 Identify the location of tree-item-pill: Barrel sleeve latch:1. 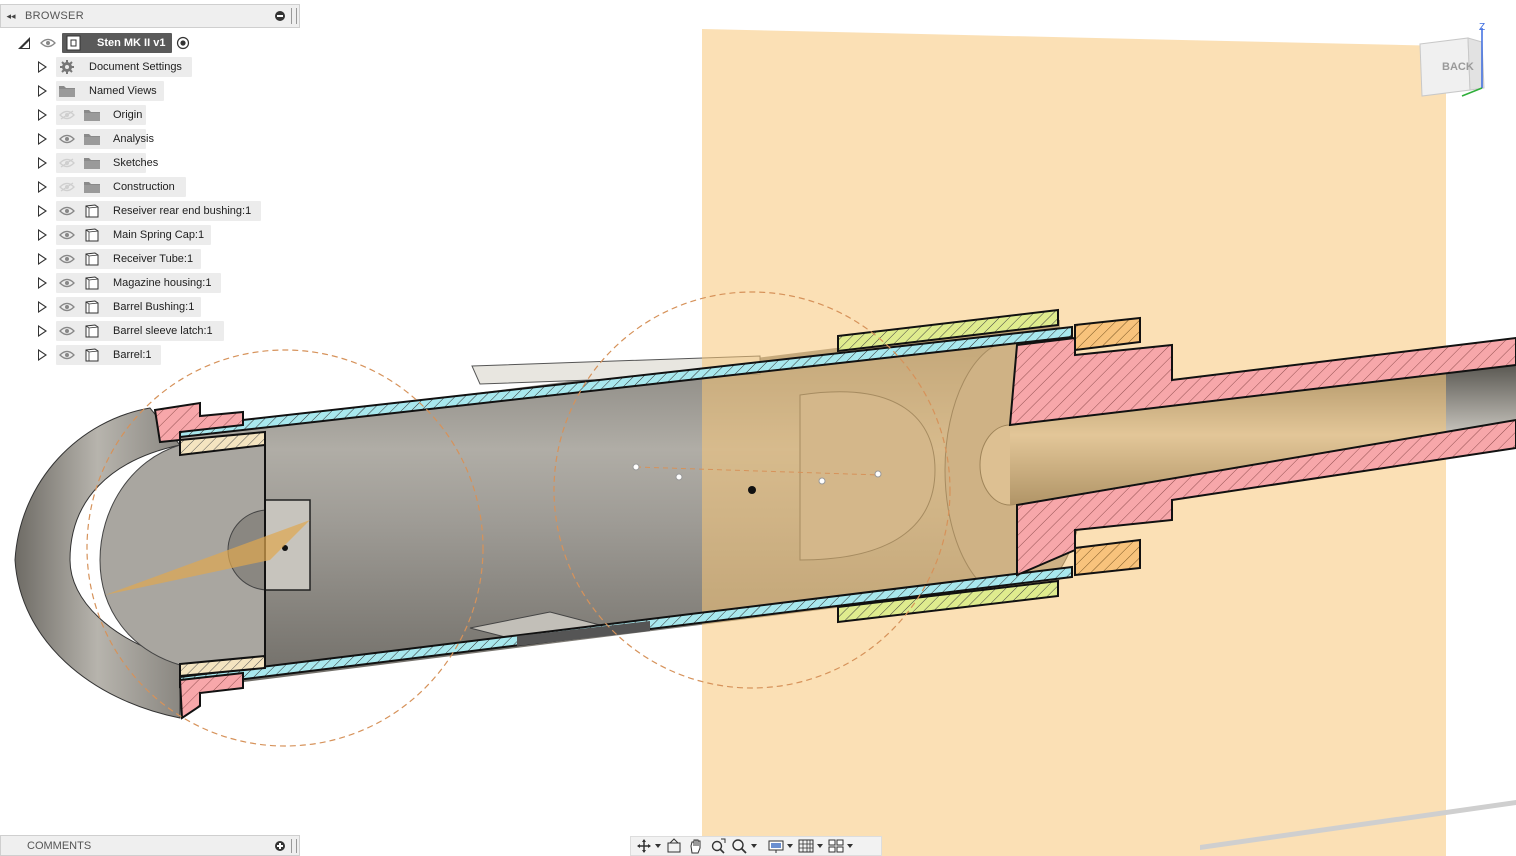
(140, 331).